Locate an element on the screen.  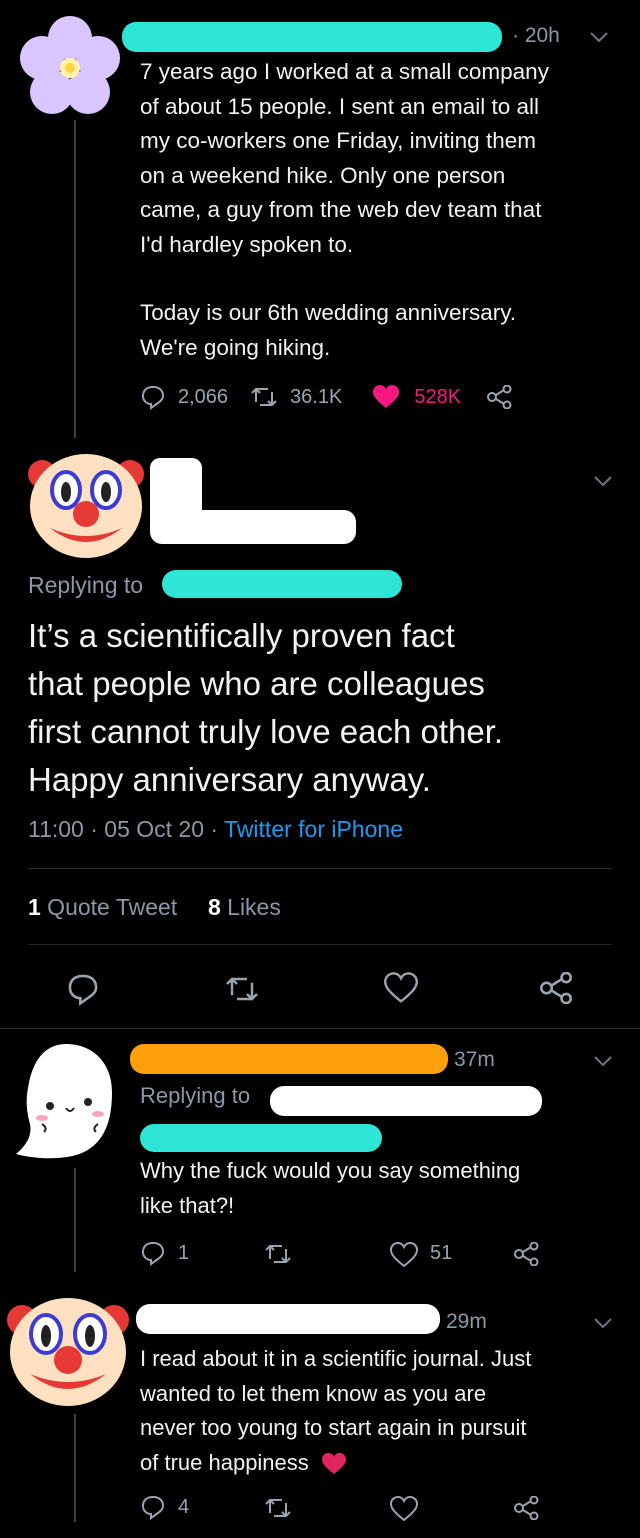
flower-avatar is located at coordinates (70, 66).